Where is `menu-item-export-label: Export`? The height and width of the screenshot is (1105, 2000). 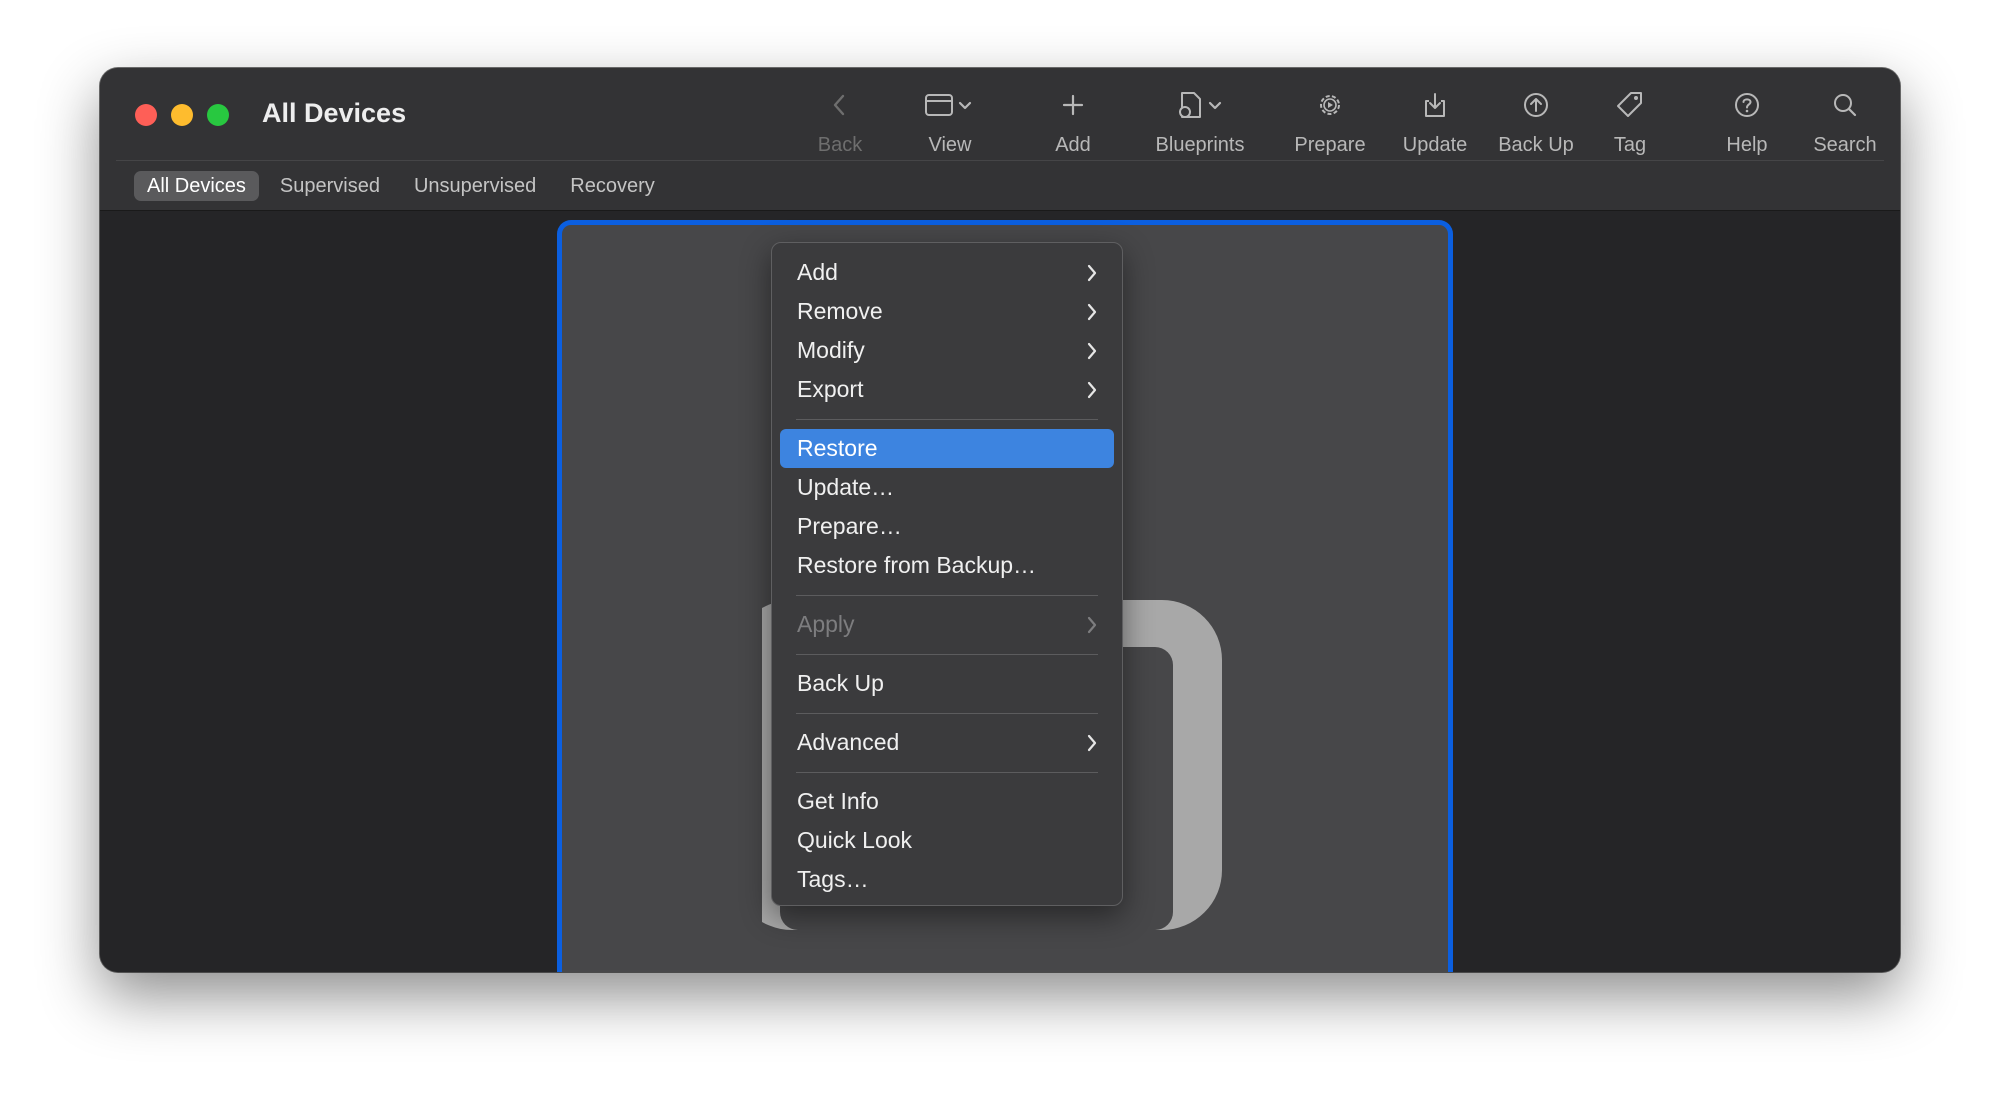
menu-item-export-label: Export is located at coordinates (830, 389).